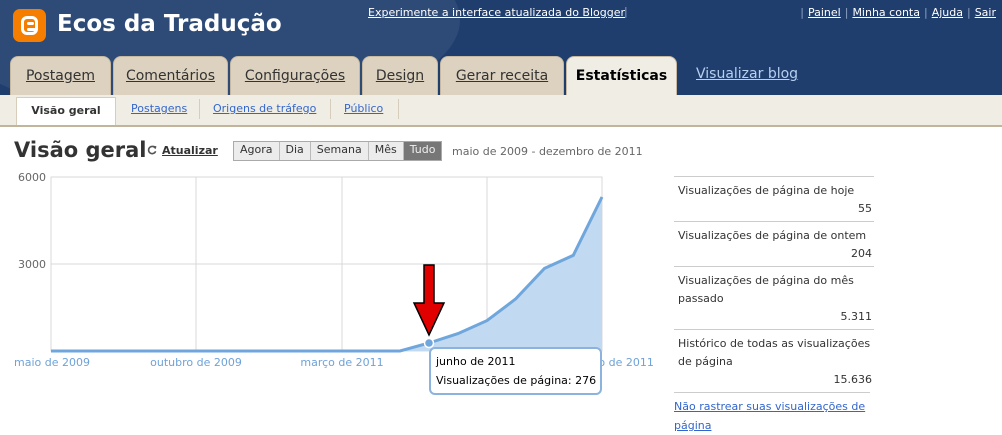 This screenshot has height=435, width=1002. I want to click on link-painel: Painel, so click(824, 12).